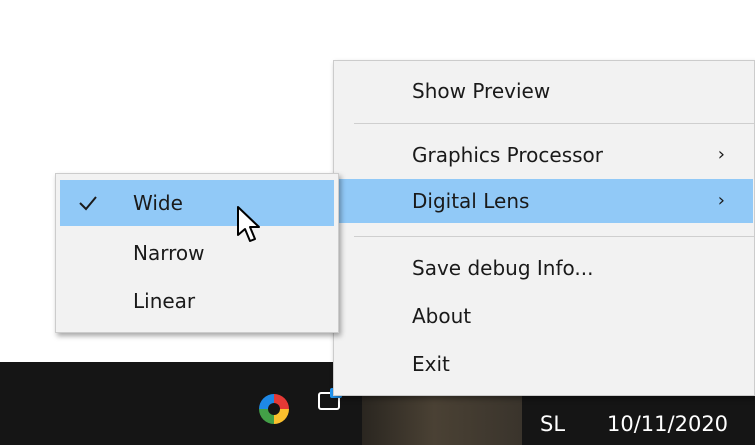 This screenshot has width=755, height=445. What do you see at coordinates (544, 201) in the screenshot?
I see `menu-item-digital-lens: Digital Lens ›` at bounding box center [544, 201].